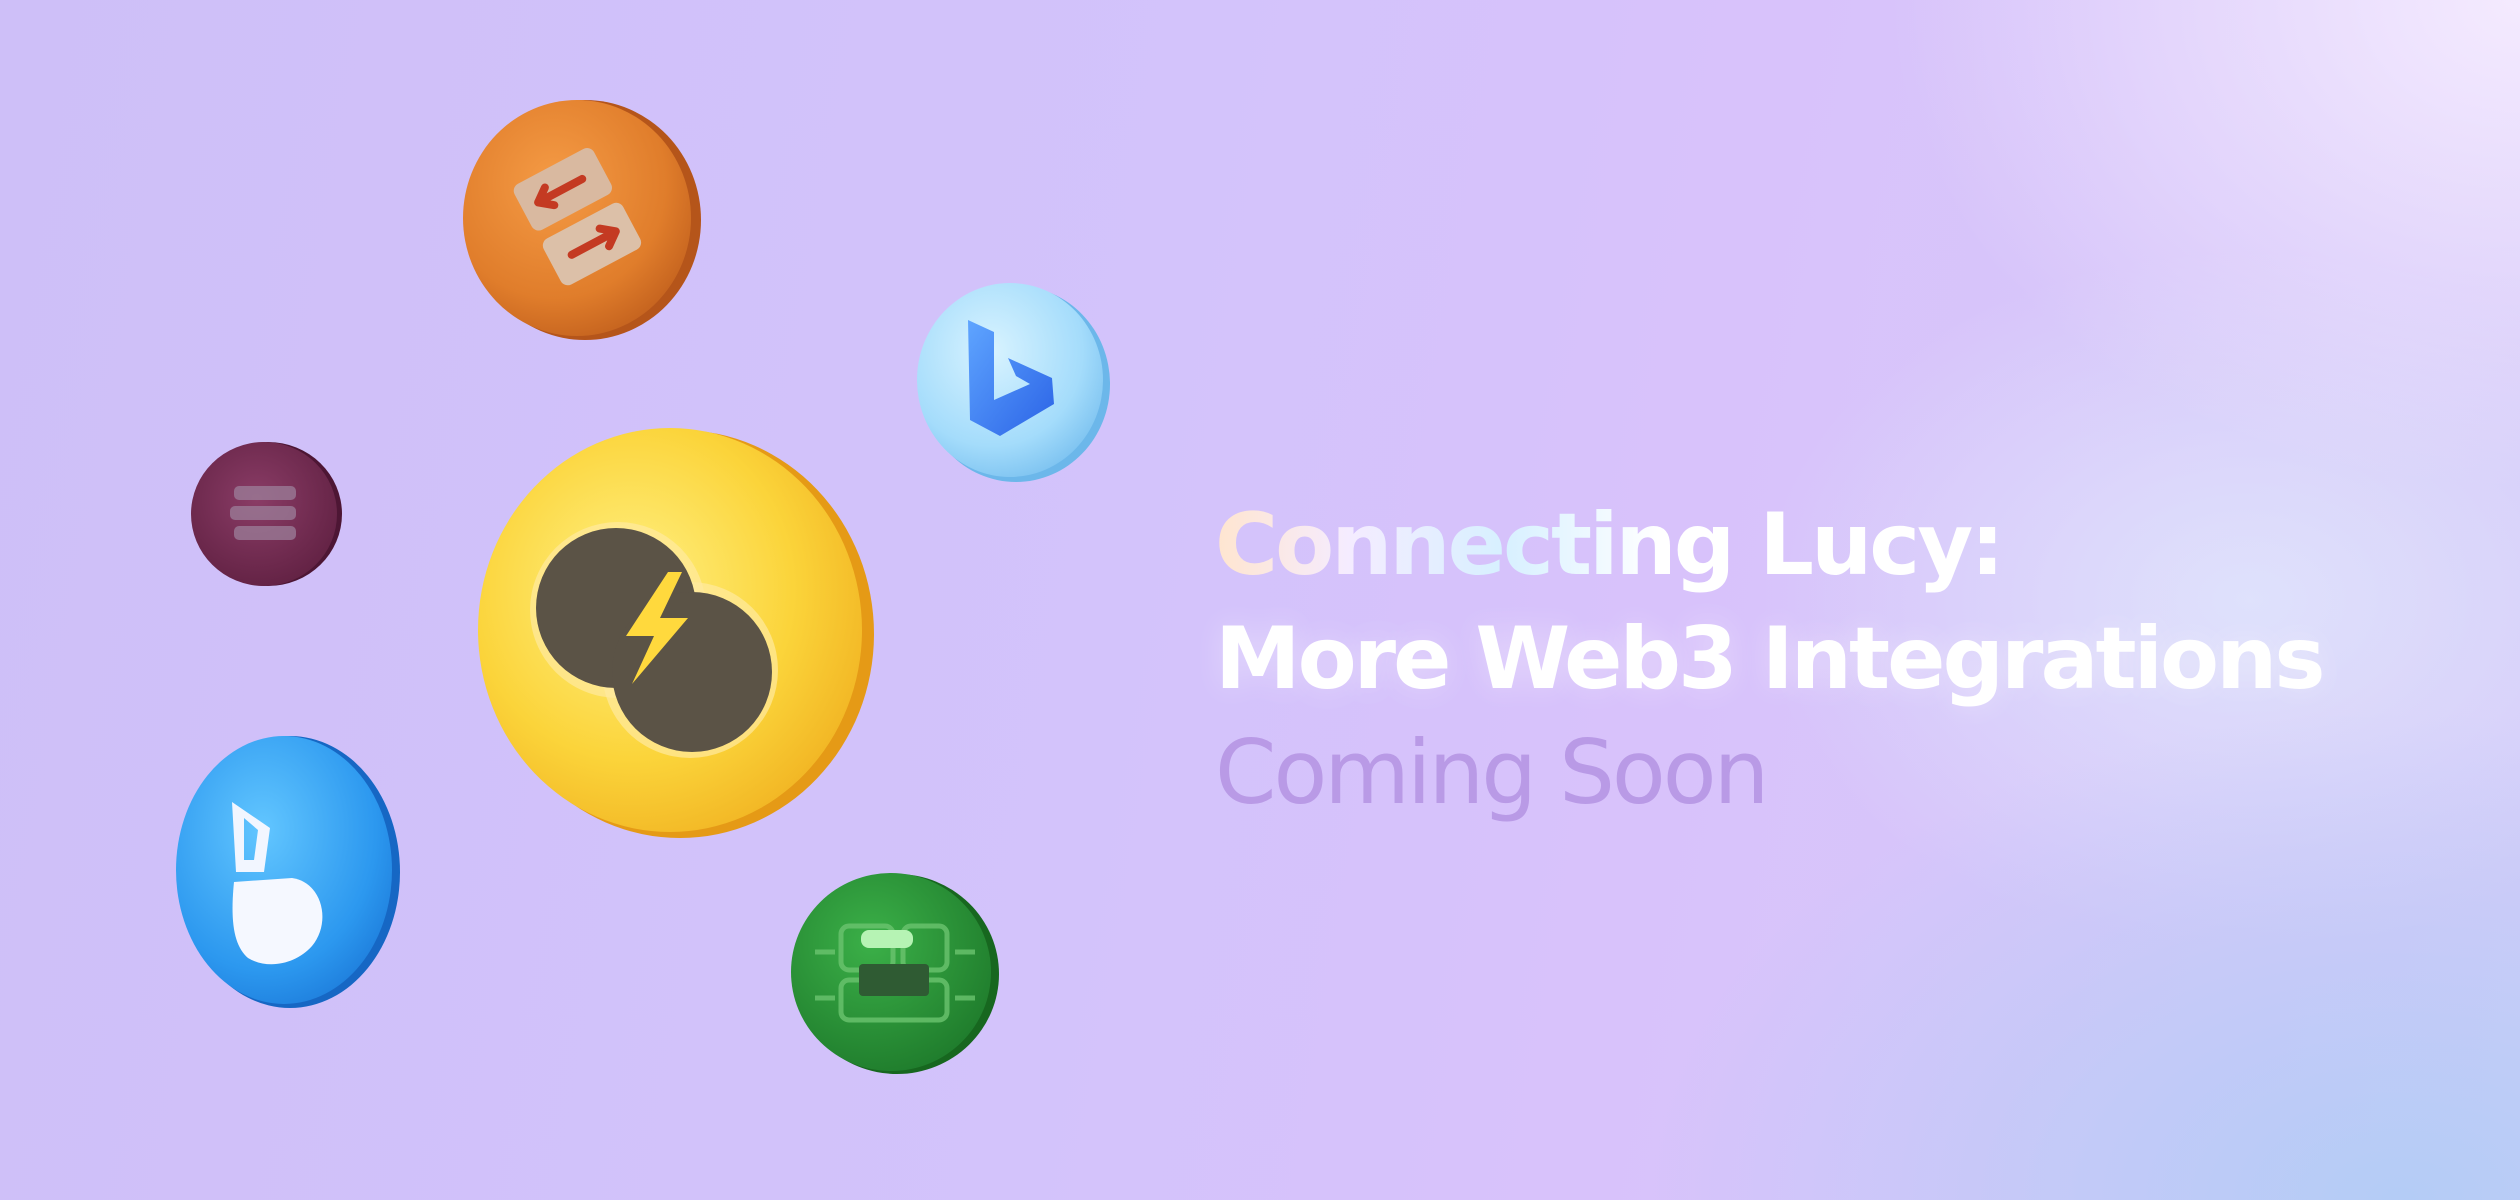 The width and height of the screenshot is (2520, 1200). I want to click on headline-line-more-web3-integrations: More Web3 Integrations, so click(1770, 659).